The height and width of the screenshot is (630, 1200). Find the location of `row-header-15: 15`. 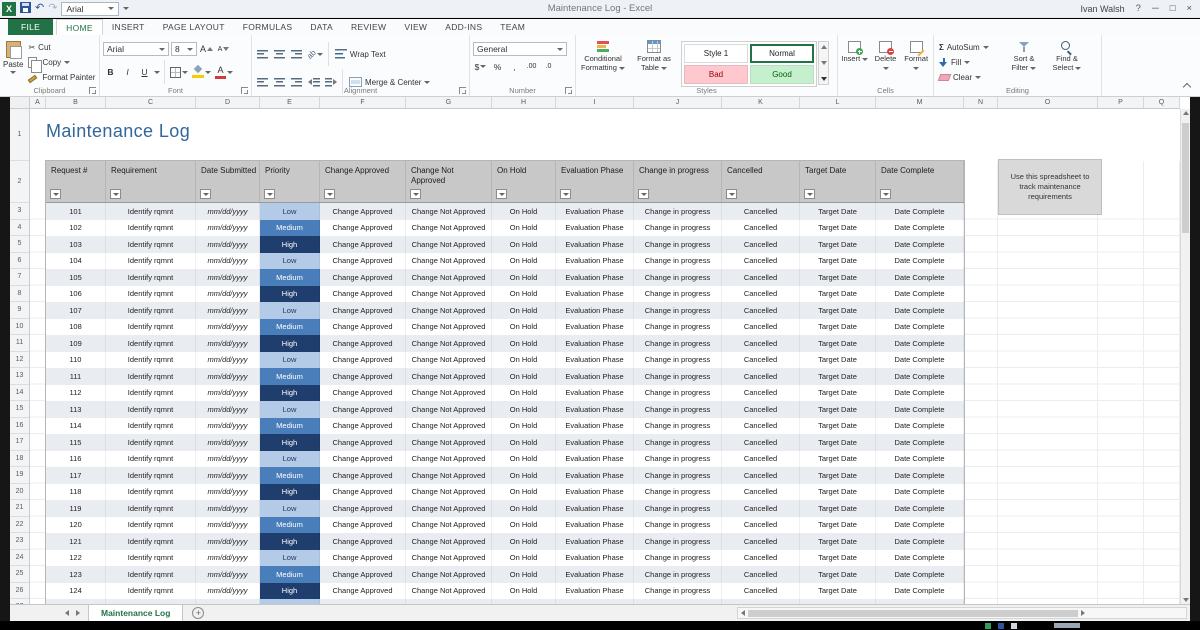

row-header-15: 15 is located at coordinates (19, 409).